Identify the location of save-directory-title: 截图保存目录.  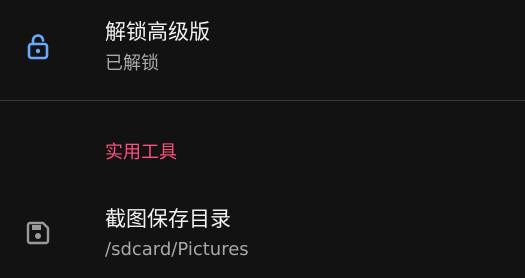
(168, 219).